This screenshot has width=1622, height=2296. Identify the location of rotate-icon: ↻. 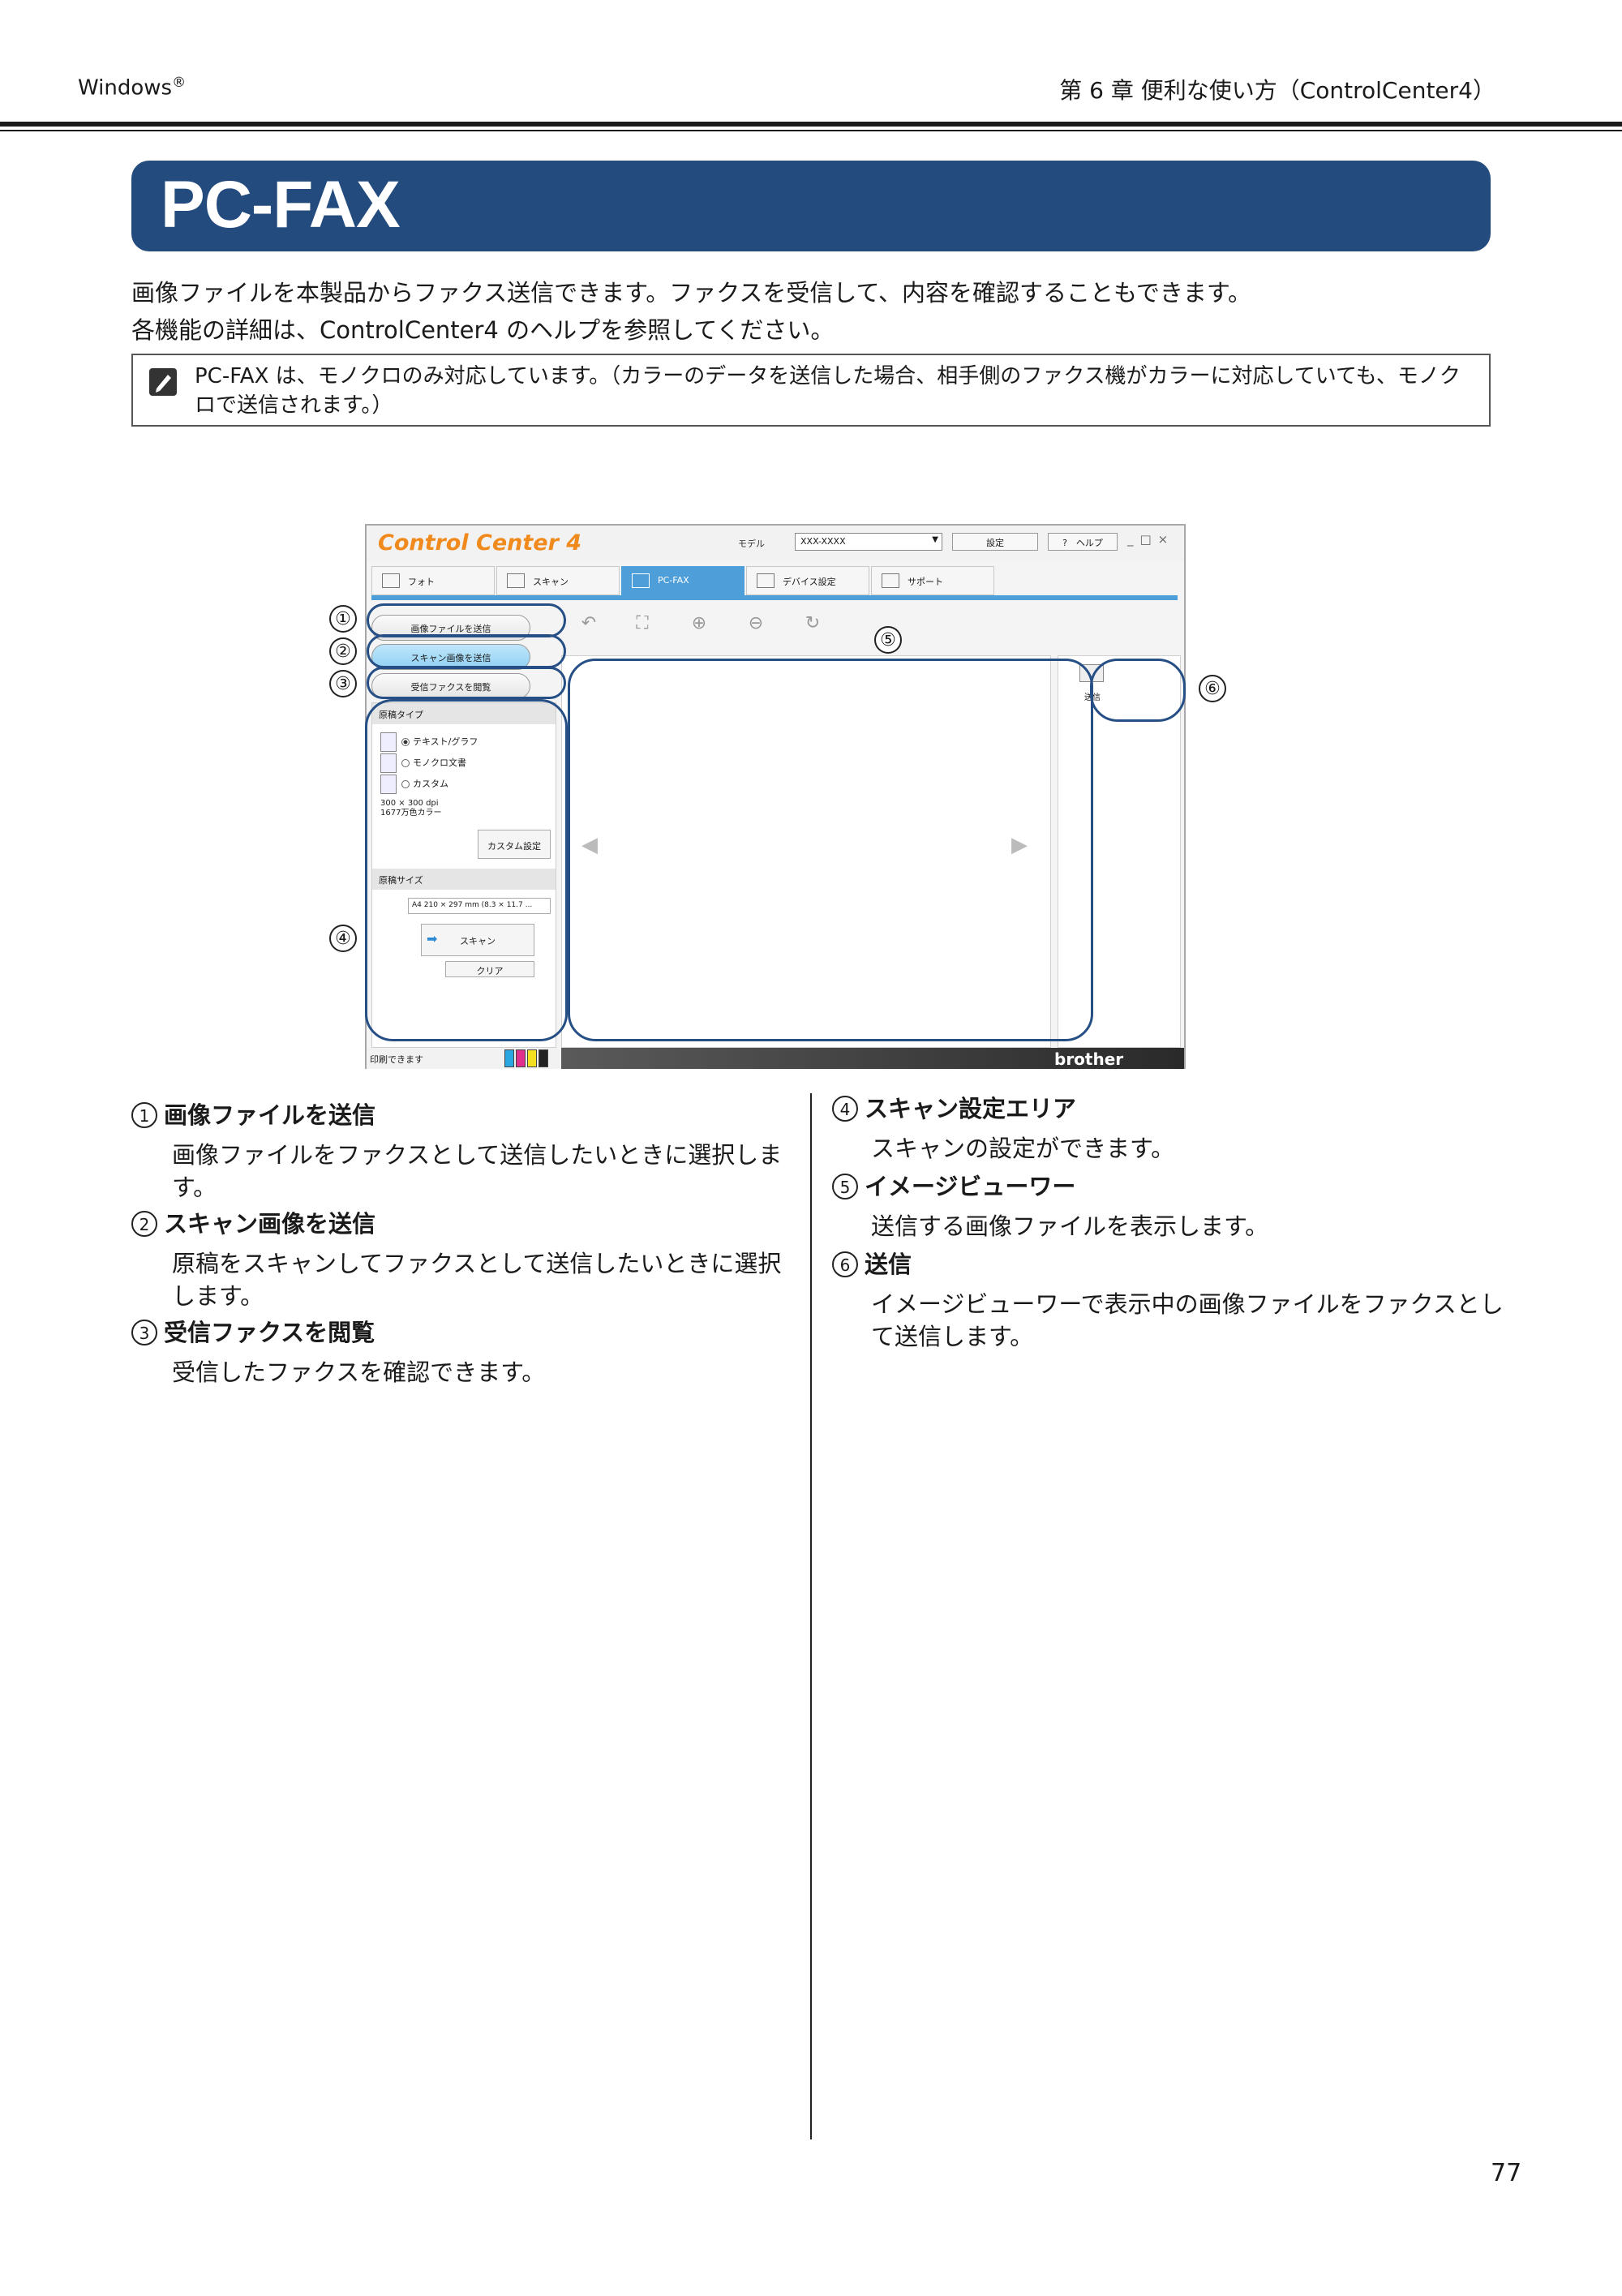
(813, 624).